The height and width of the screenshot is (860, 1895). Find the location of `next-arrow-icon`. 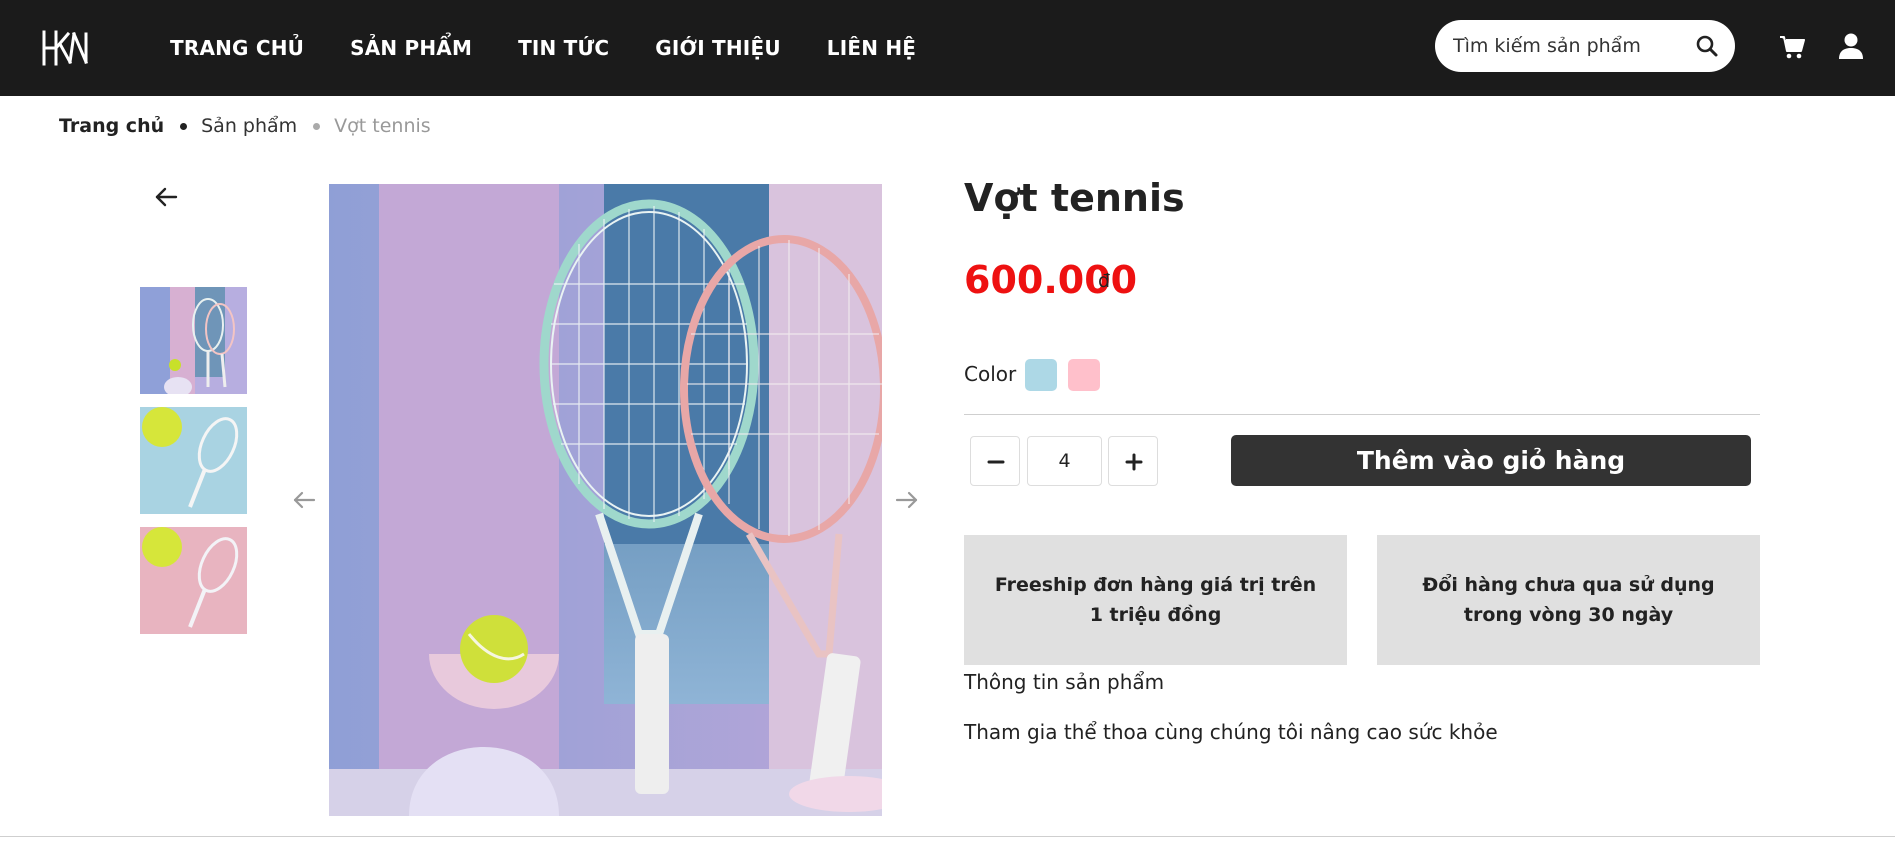

next-arrow-icon is located at coordinates (906, 500).